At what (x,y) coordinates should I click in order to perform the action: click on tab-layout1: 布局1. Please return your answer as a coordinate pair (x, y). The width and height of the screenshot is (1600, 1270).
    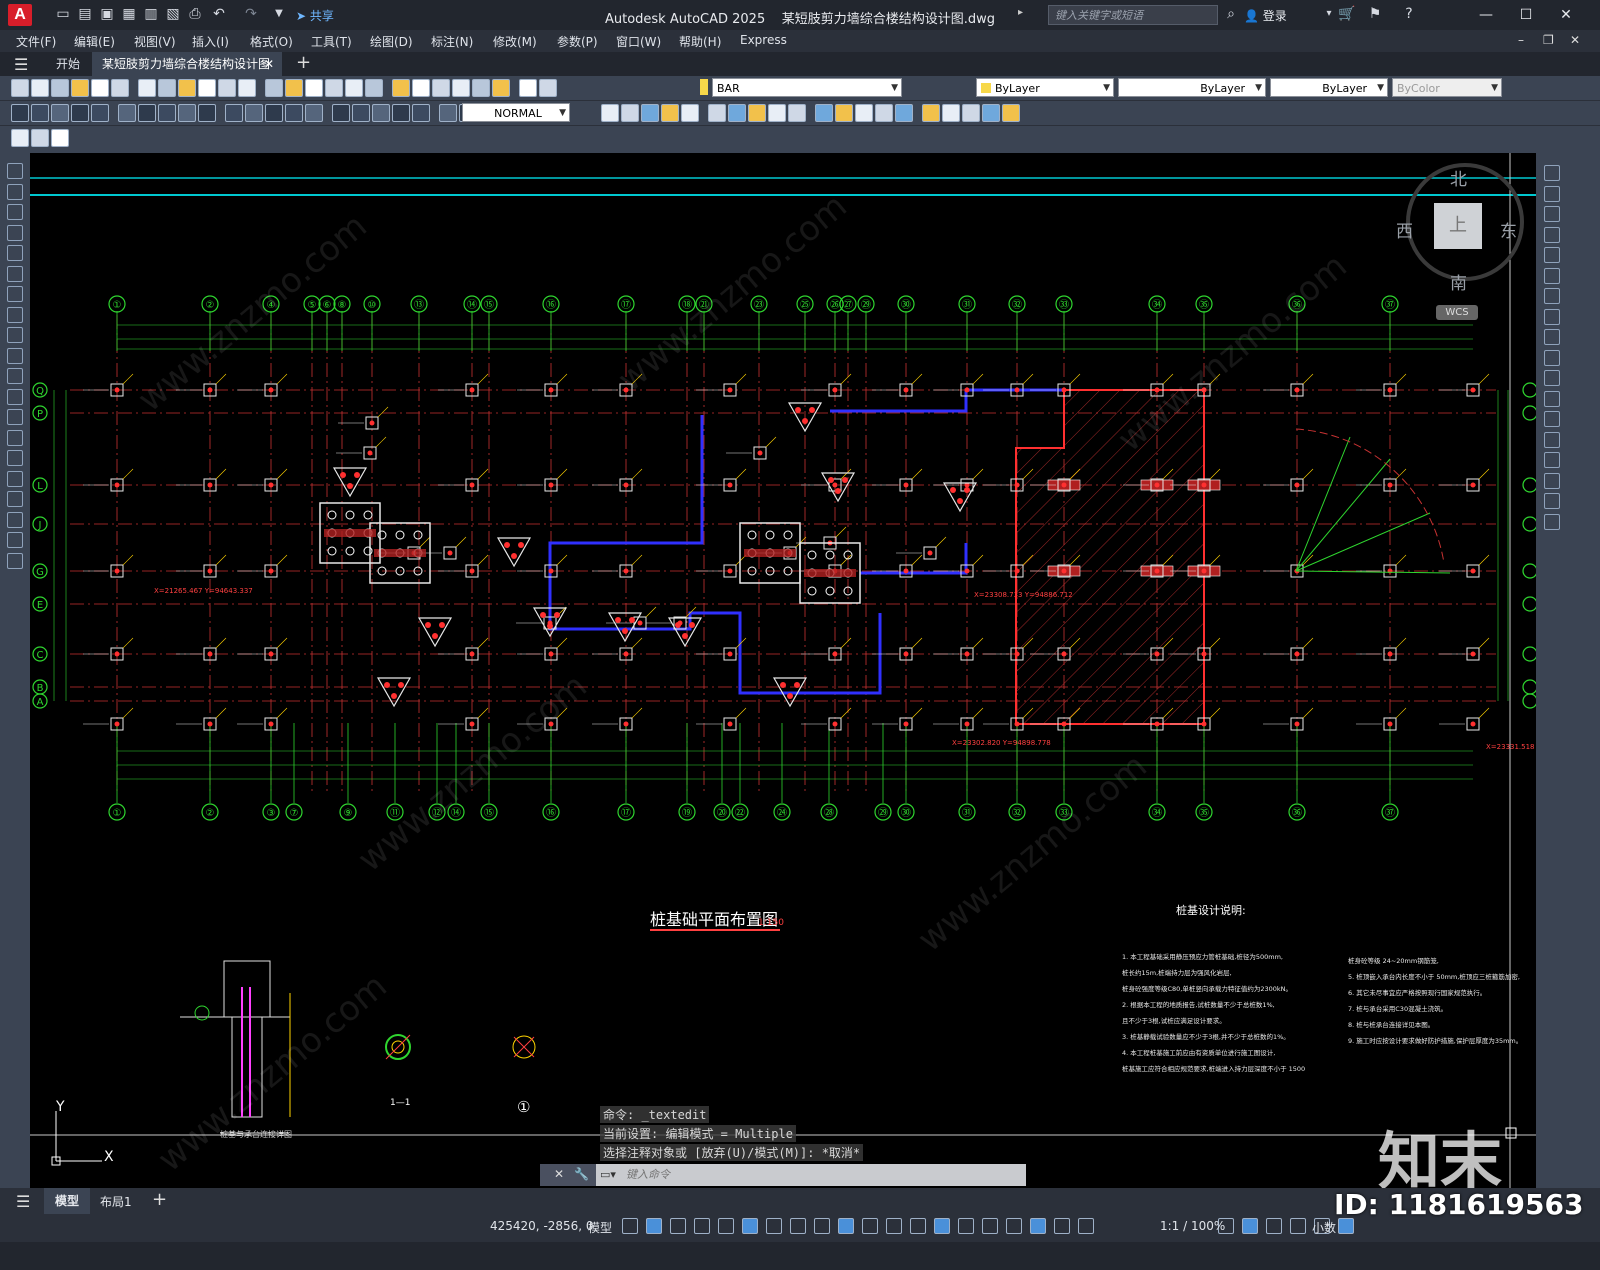
    Looking at the image, I should click on (116, 1201).